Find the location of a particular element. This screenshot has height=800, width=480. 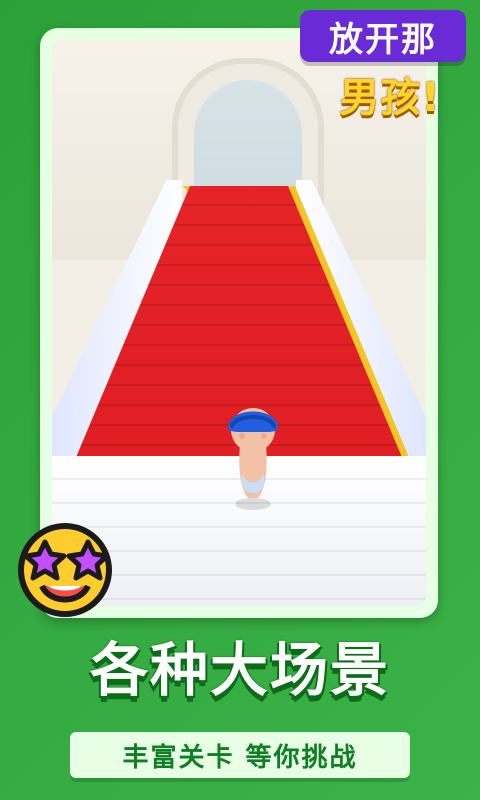

subtitle-bar: 丰富关卡 等你挑战 is located at coordinates (240, 755).